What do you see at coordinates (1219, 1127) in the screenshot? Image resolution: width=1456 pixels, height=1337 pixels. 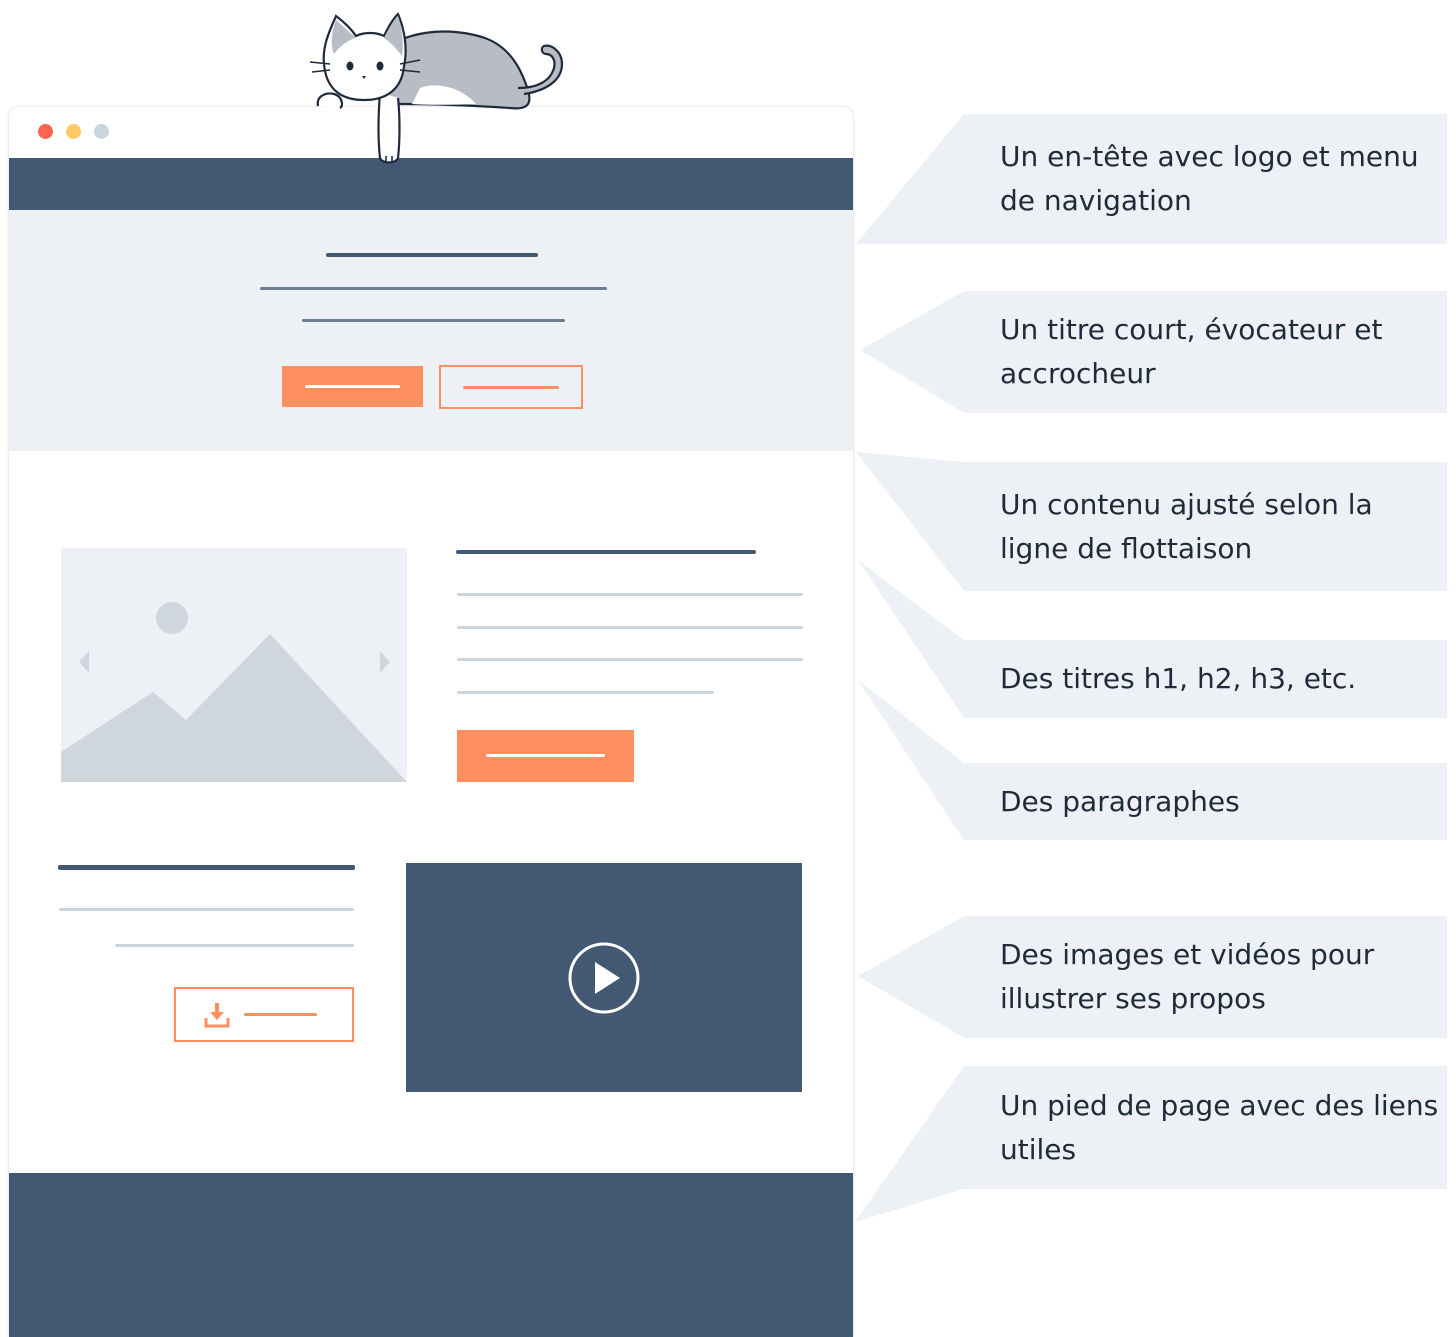 I see `callout-text: Un pied de page avec des liens utiles` at bounding box center [1219, 1127].